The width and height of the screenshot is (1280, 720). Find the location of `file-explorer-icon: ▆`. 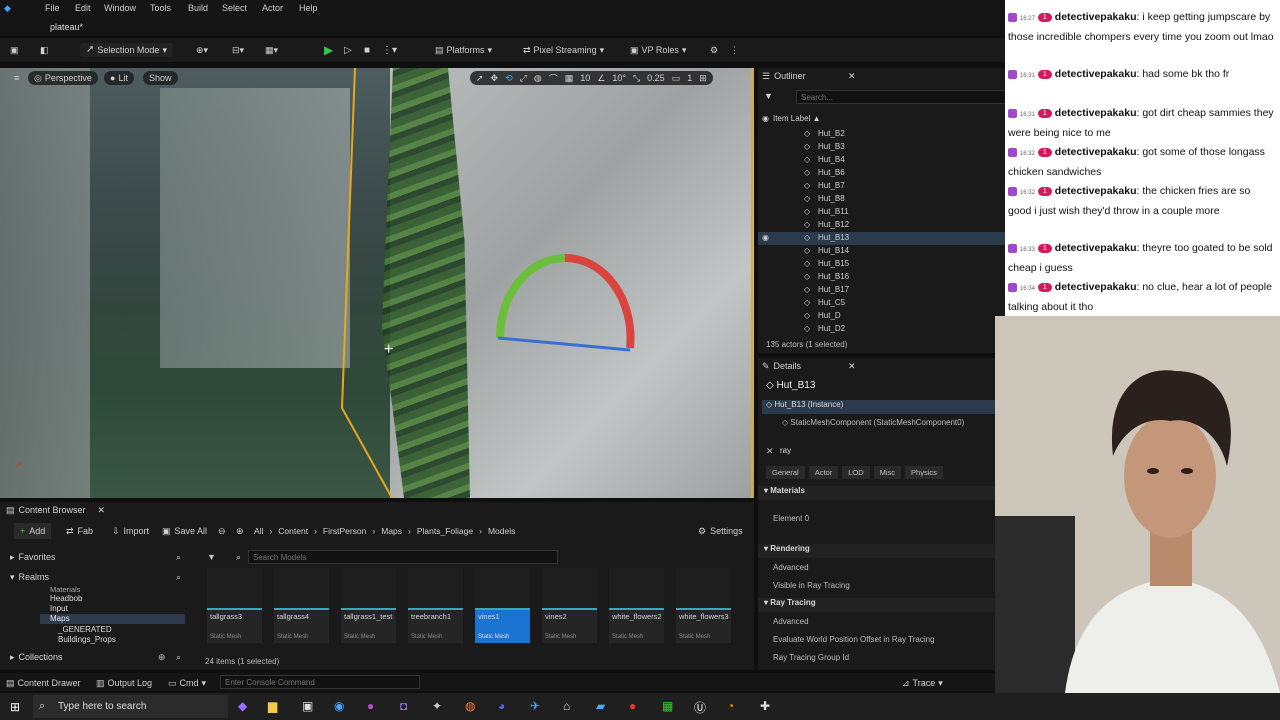

file-explorer-icon: ▆ is located at coordinates (272, 706).